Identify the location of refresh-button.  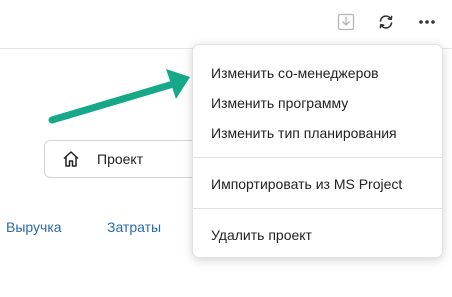
(386, 22).